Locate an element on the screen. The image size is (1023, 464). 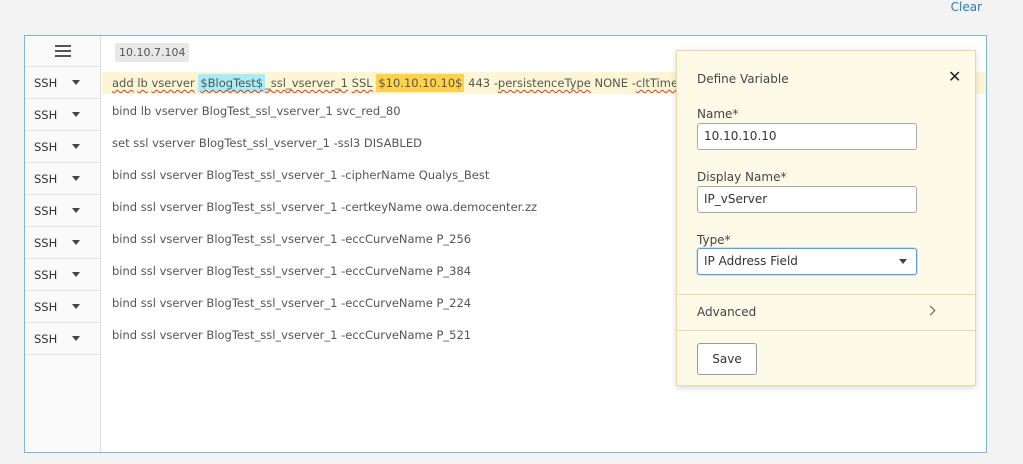
variable-token: $BlogTest$ is located at coordinates (232, 83).